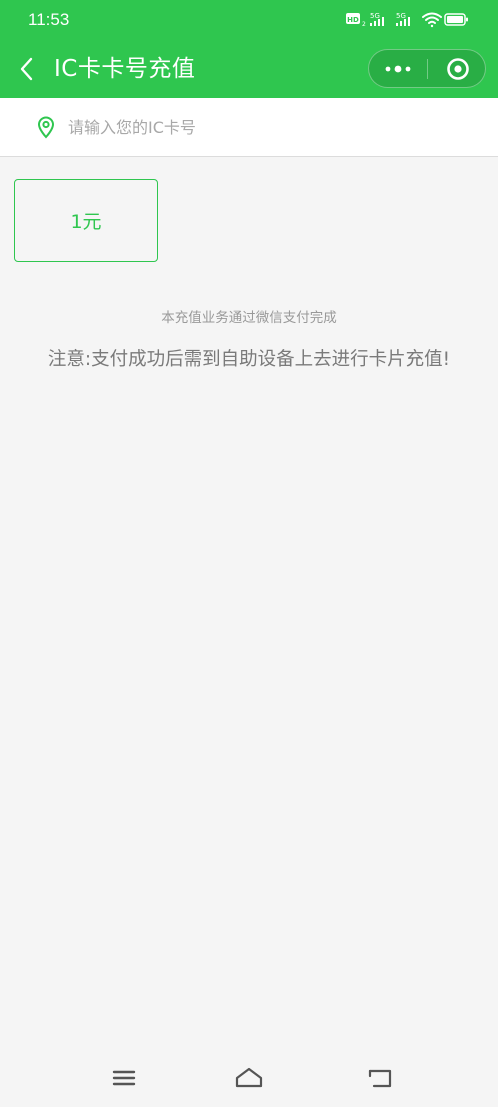  Describe the element at coordinates (268, 127) in the screenshot. I see `card-number-input` at that location.